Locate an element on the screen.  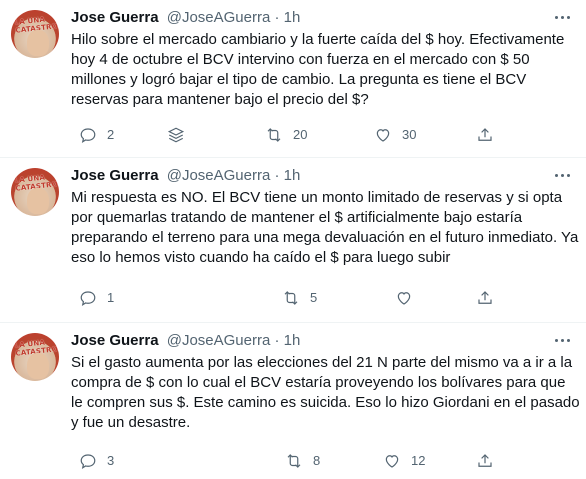
tweet-actions: 3 8 12 is located at coordinates (289, 462).